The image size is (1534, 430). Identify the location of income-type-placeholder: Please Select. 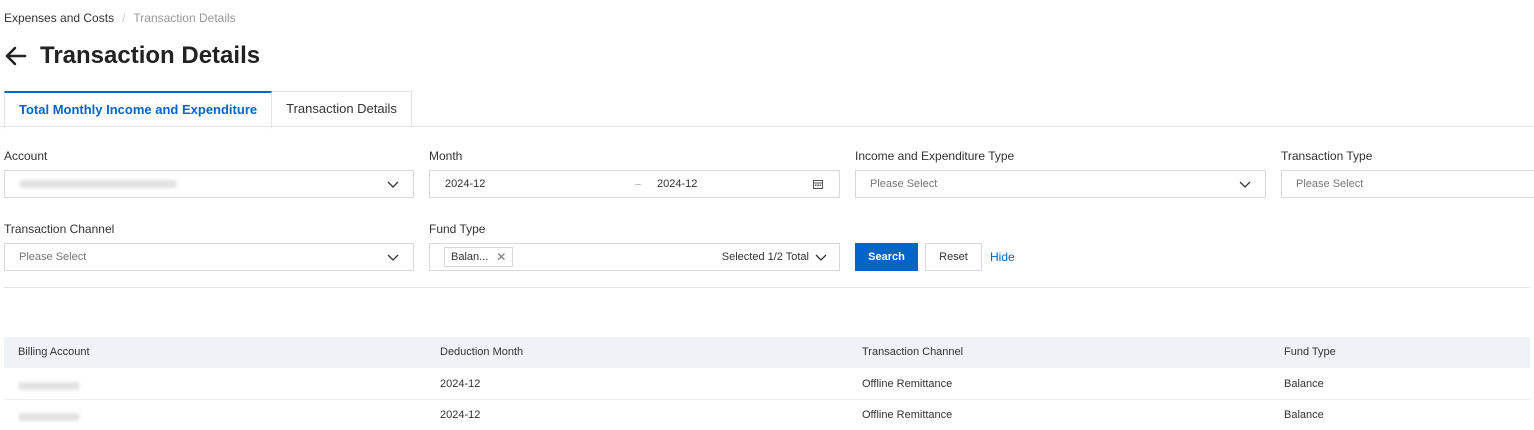
(904, 184).